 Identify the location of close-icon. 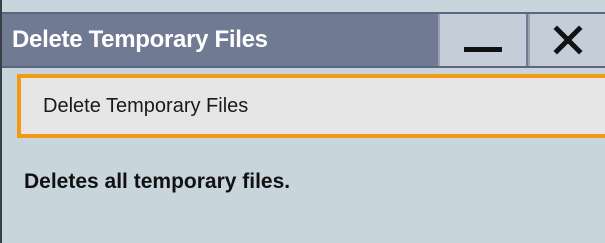
(568, 40).